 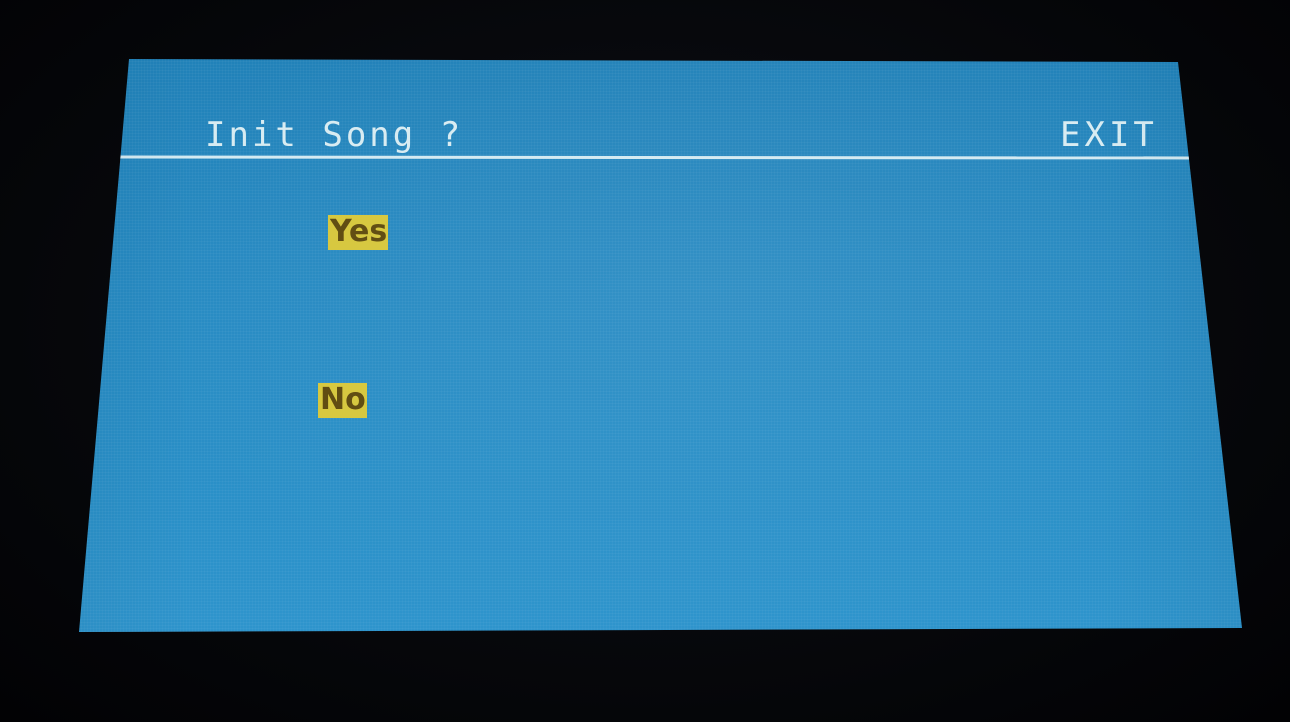 I want to click on no-option-button: No, so click(x=342, y=400).